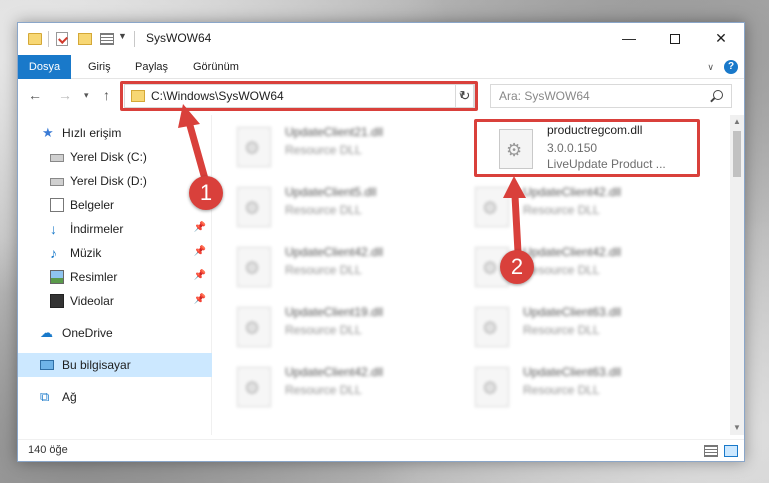 Image resolution: width=769 pixels, height=483 pixels. I want to click on step-badge-1: 1, so click(206, 193).